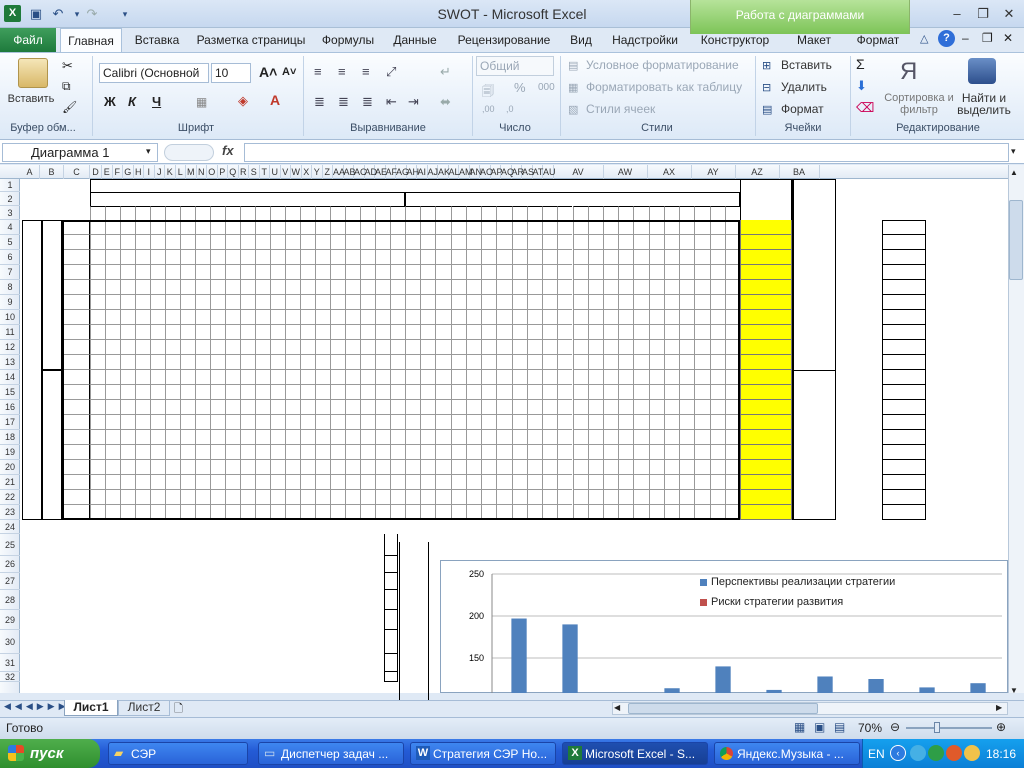  I want to click on merge-center-icon: ⬌, so click(445, 102).